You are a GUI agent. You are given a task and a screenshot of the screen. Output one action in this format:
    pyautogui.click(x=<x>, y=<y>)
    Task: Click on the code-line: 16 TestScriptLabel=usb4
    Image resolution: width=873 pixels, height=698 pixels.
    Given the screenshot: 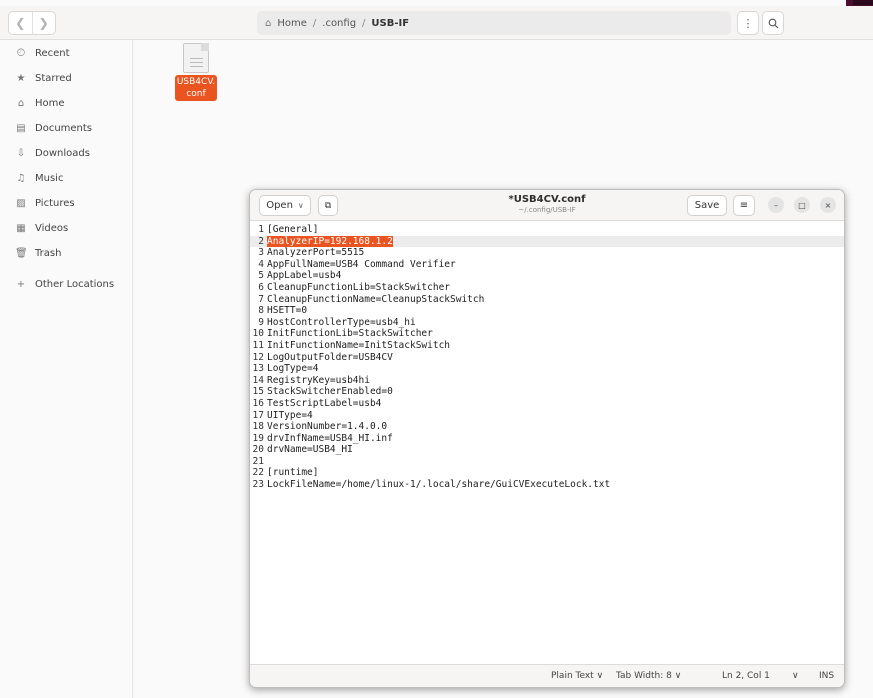 What is the action you would take?
    pyautogui.click(x=547, y=404)
    